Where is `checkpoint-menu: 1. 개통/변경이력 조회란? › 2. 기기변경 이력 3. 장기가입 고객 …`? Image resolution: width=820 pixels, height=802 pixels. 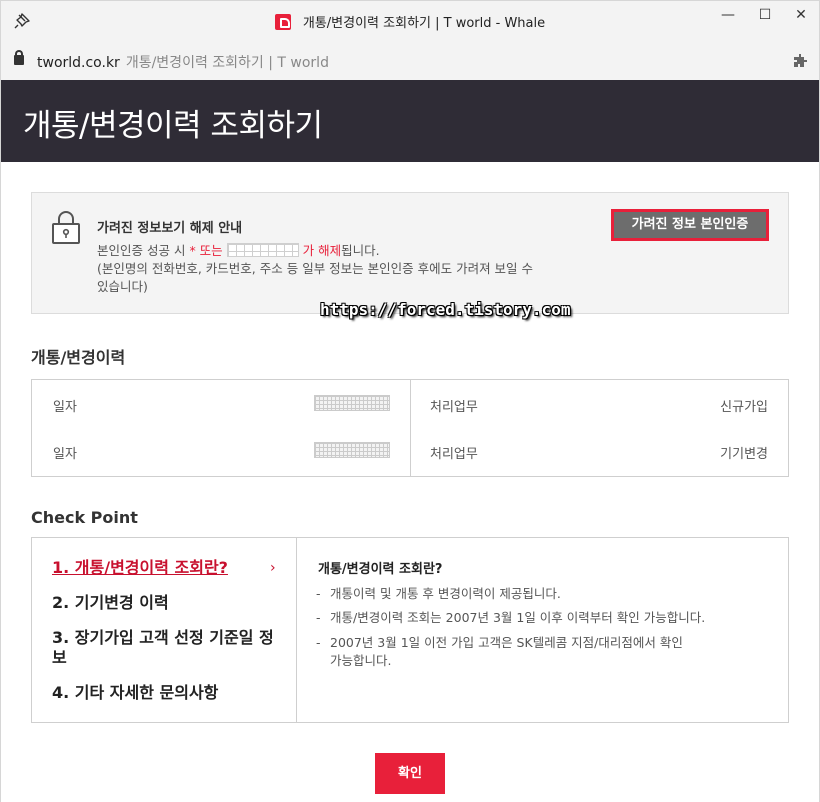
checkpoint-menu: 1. 개통/변경이력 조회란? › 2. 기기변경 이력 3. 장기가입 고객 … is located at coordinates (164, 630).